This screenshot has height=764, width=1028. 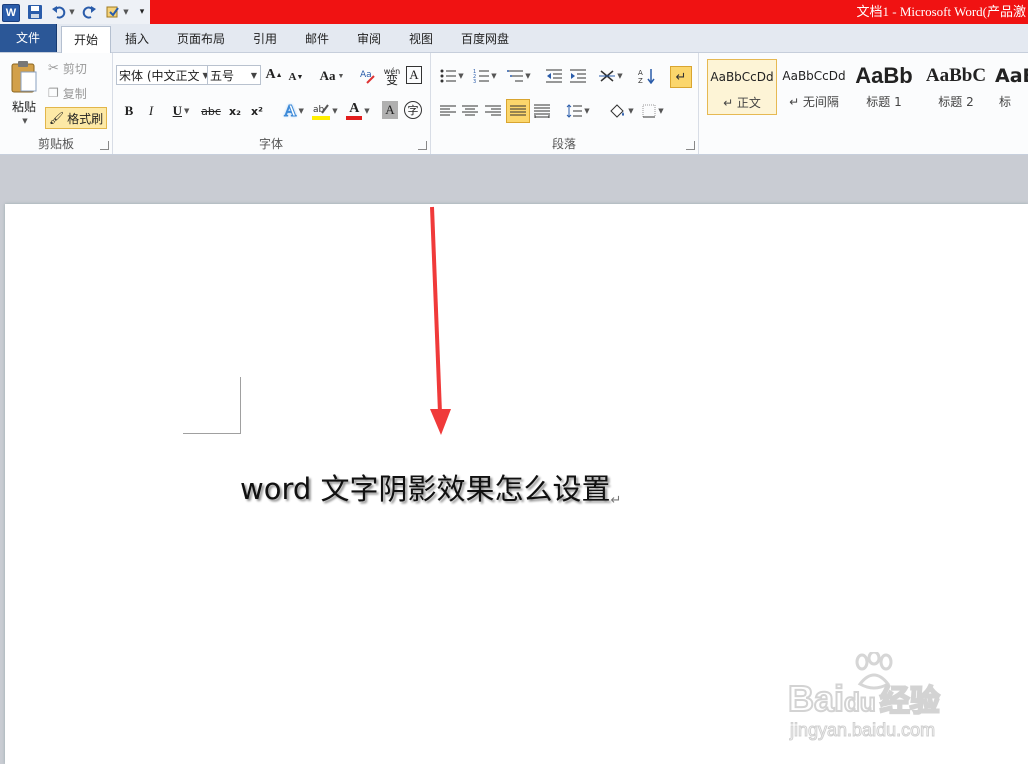 I want to click on svg-text: Aa, so click(x=366, y=75).